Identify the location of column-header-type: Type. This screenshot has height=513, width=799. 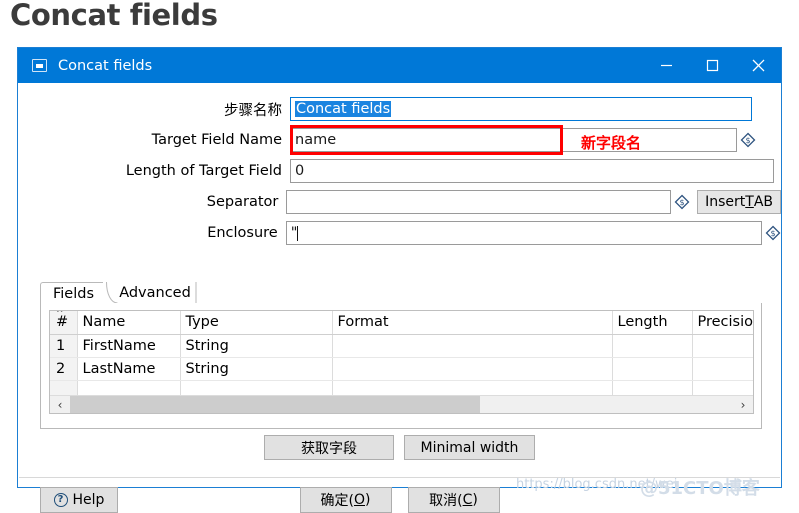
(256, 323).